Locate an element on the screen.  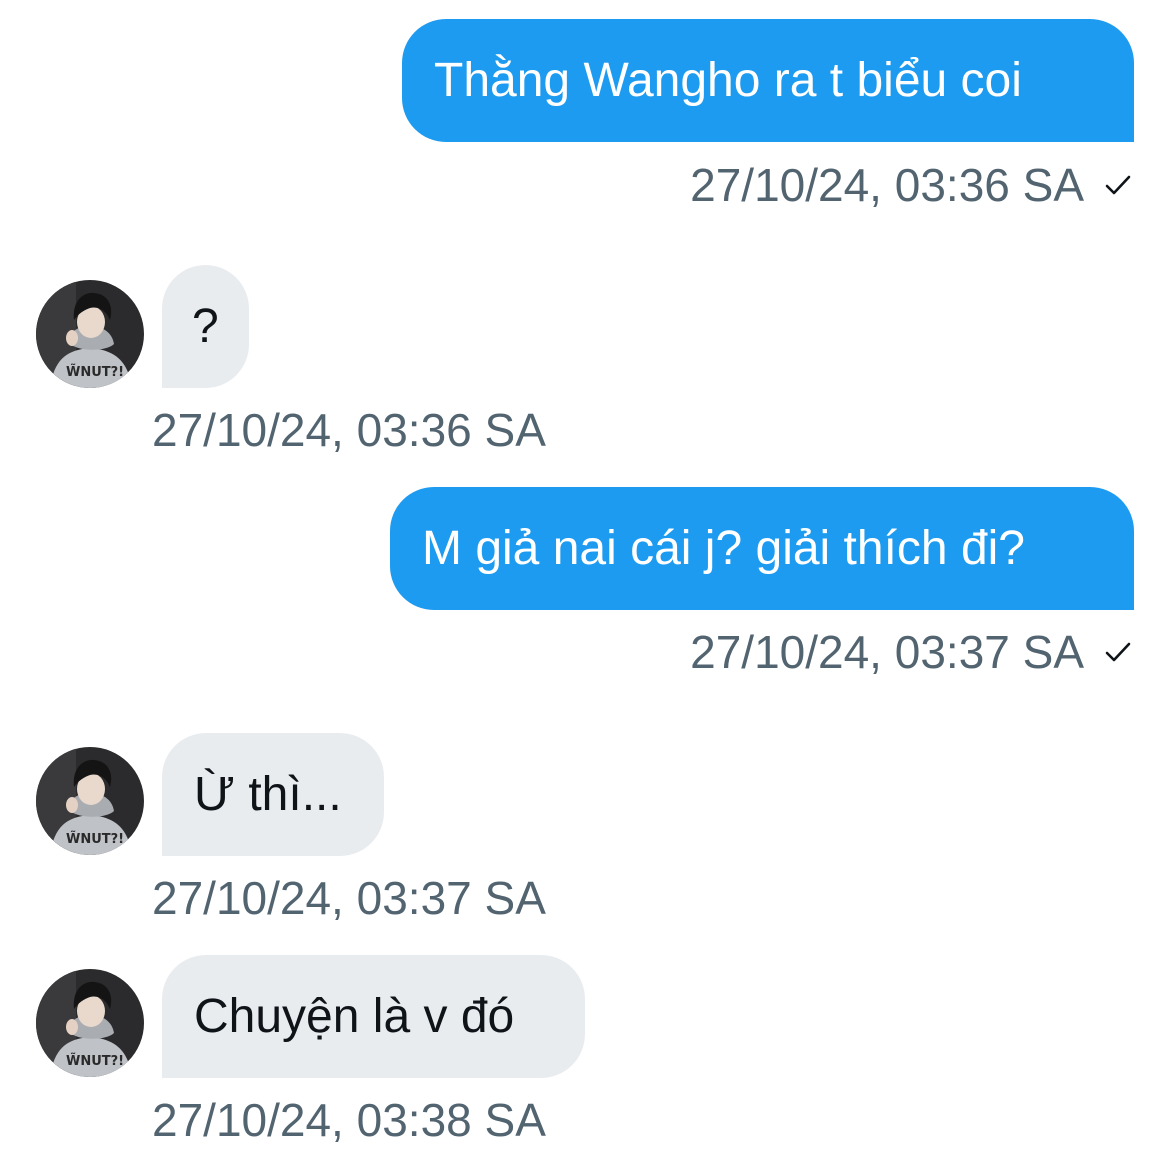
message-meta: 27/10/24, 03:38 SA is located at coordinates (349, 1120).